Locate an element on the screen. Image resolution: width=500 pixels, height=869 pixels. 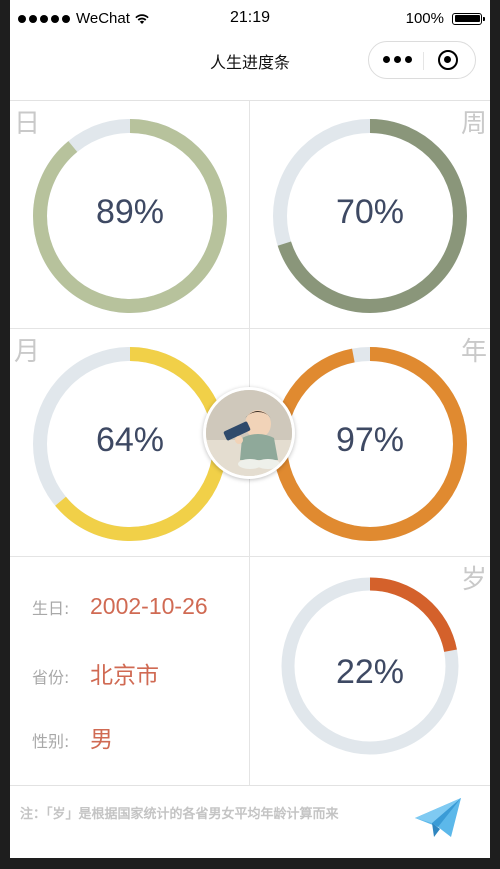
gender-label: 性别: is located at coordinates (51, 741).